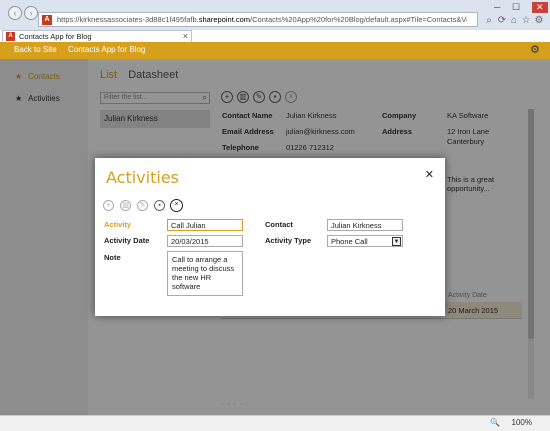  I want to click on forward-icon: ›, so click(31, 13).